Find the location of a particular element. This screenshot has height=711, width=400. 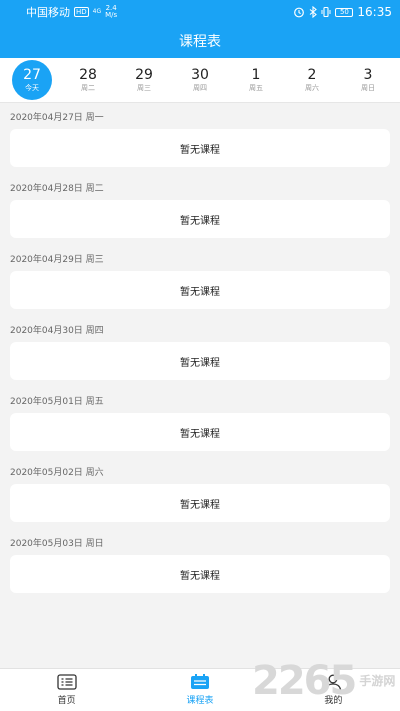

schedule-day: 2020年05月01日 周五 暂无课程 is located at coordinates (200, 427).